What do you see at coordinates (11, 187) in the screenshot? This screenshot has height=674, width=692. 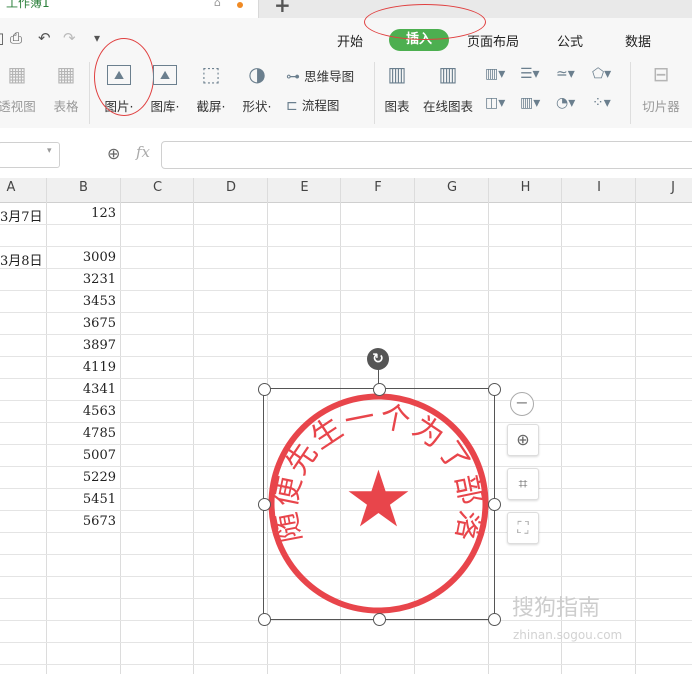 I see `column-header-a: A` at bounding box center [11, 187].